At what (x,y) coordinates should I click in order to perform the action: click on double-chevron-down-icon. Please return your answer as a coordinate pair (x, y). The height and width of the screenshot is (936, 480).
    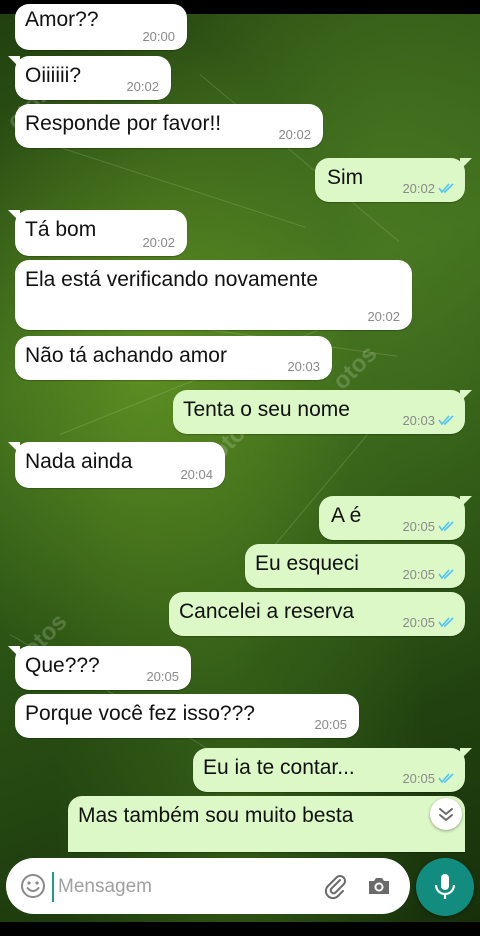
    Looking at the image, I should click on (446, 814).